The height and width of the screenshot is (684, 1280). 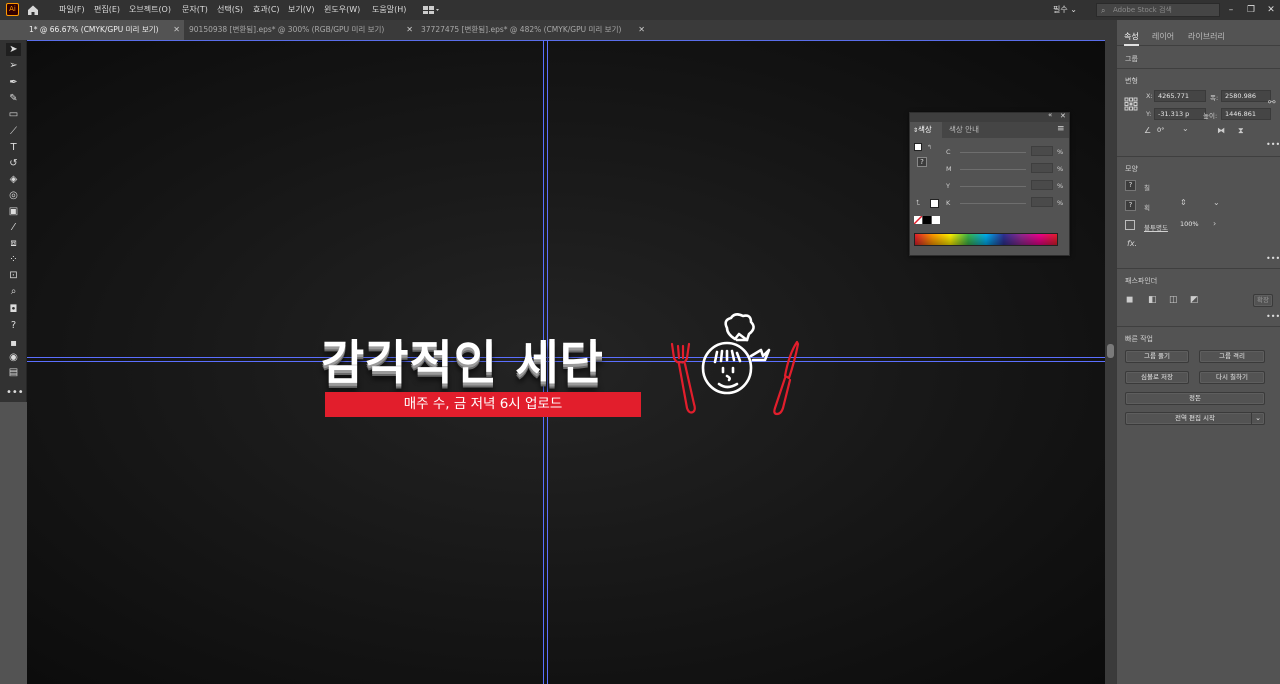 I want to click on menu-window: 윈도우(W), so click(x=342, y=10).